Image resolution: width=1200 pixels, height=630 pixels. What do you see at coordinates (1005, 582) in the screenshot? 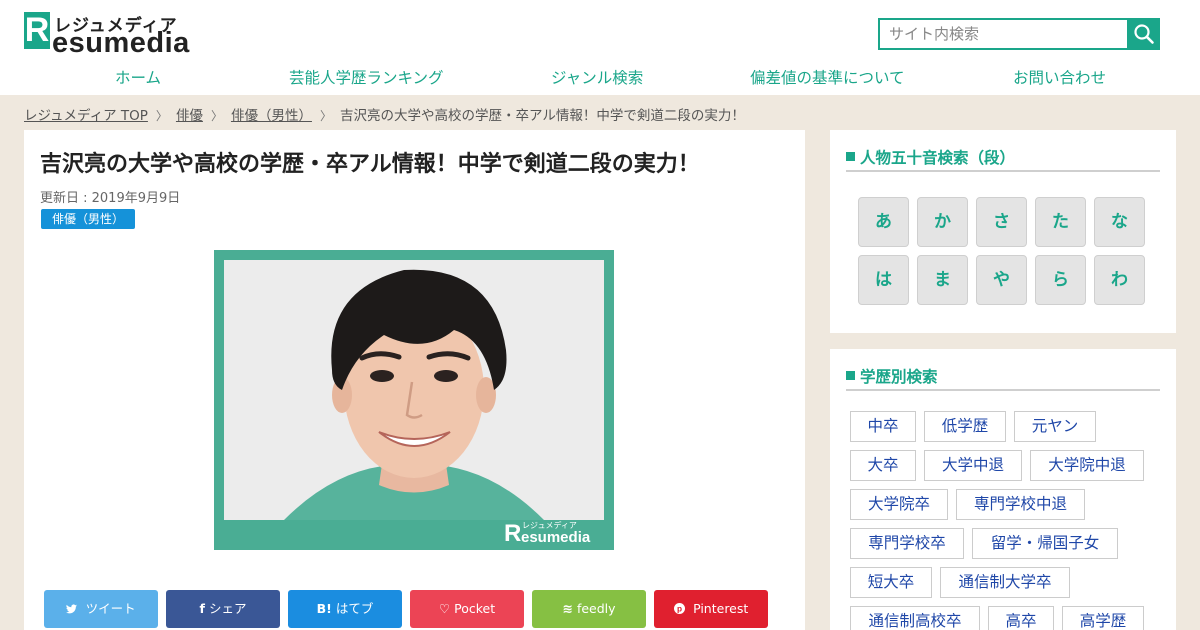
I see `tag-link: 通信制大学卒` at bounding box center [1005, 582].